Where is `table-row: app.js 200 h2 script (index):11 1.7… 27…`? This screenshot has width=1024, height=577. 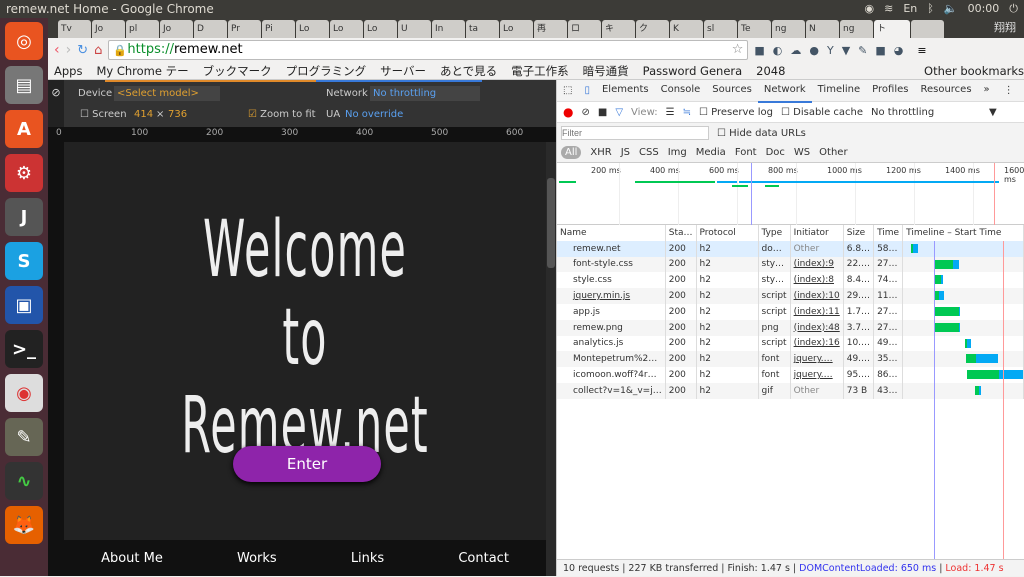
table-row: app.js 200 h2 script (index):11 1.7… 27… is located at coordinates (790, 311).